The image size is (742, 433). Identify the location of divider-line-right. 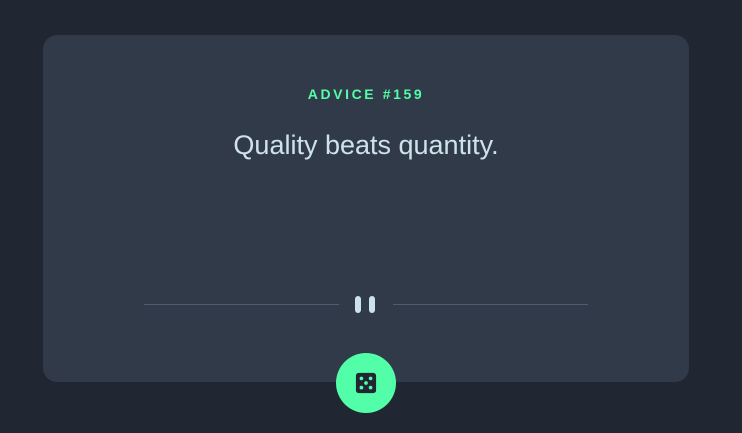
(490, 304).